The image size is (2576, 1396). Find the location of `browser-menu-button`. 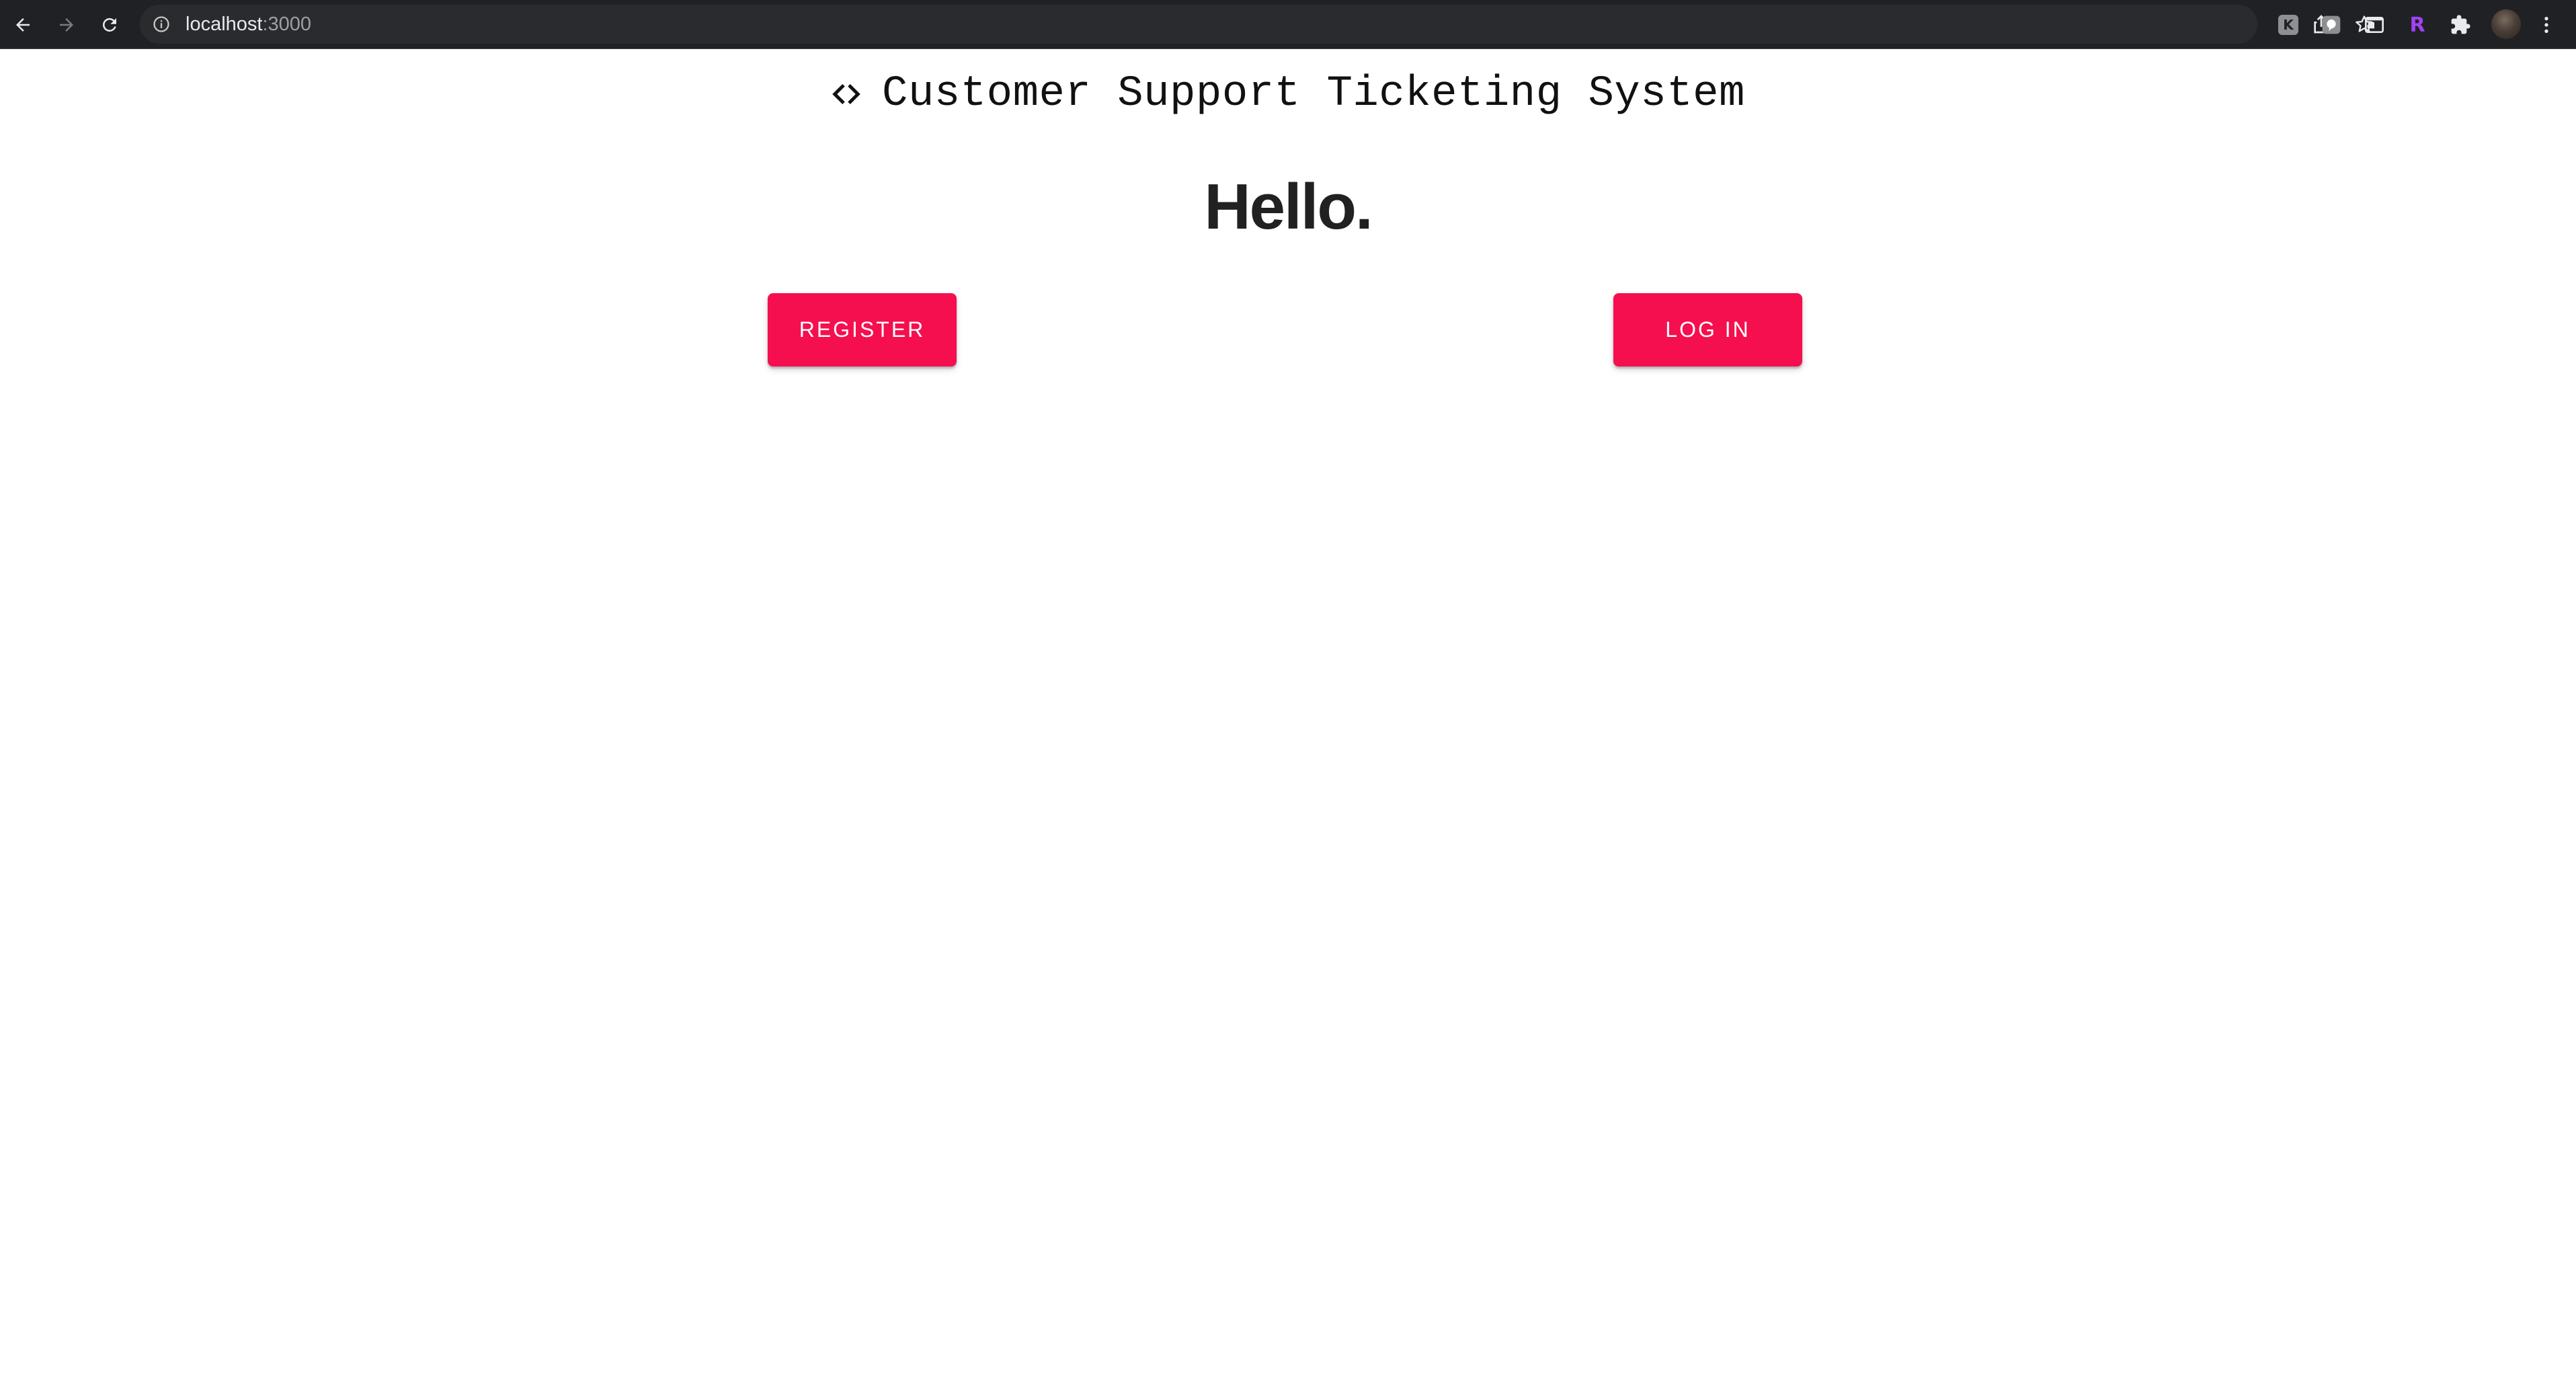

browser-menu-button is located at coordinates (2546, 25).